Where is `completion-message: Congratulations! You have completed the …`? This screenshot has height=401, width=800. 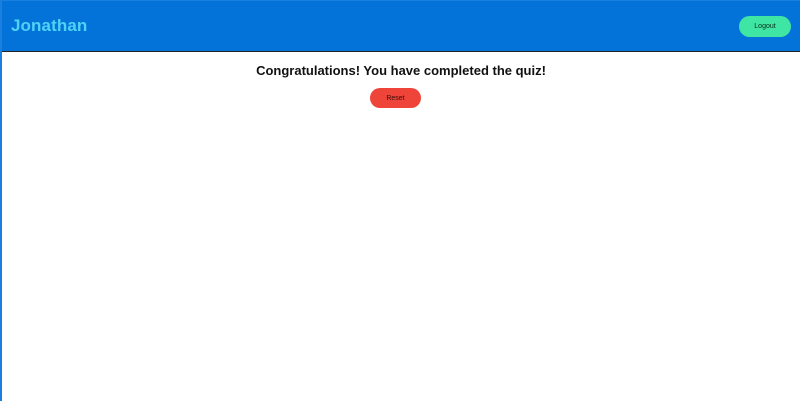 completion-message: Congratulations! You have completed the … is located at coordinates (401, 70).